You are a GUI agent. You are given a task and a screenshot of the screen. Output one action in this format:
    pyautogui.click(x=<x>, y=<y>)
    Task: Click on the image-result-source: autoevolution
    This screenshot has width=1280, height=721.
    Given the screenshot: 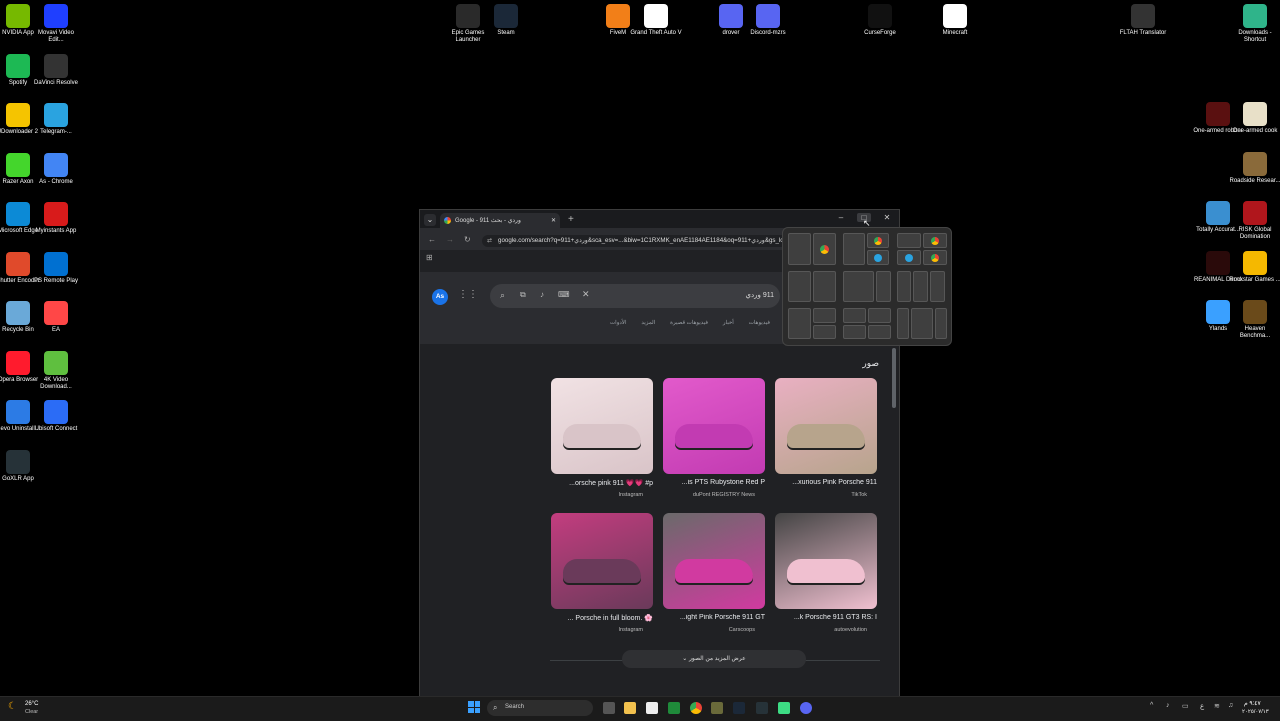 What is the action you would take?
    pyautogui.click(x=815, y=630)
    